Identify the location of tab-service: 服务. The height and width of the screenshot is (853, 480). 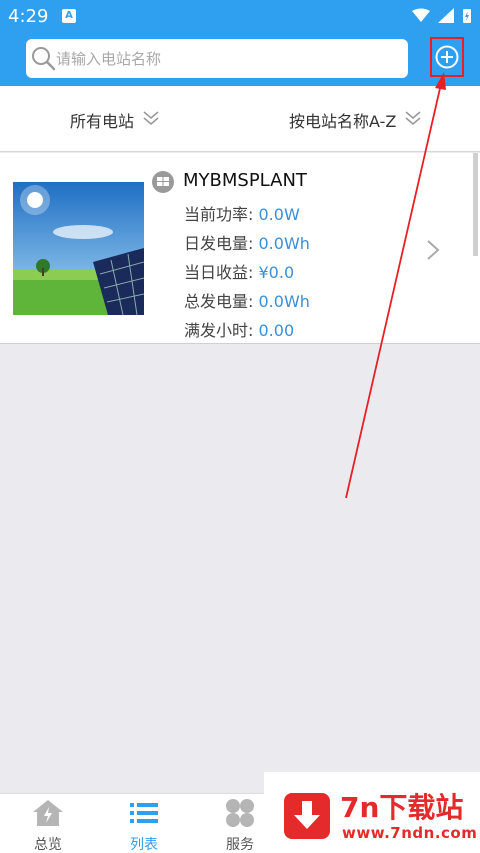
(240, 825).